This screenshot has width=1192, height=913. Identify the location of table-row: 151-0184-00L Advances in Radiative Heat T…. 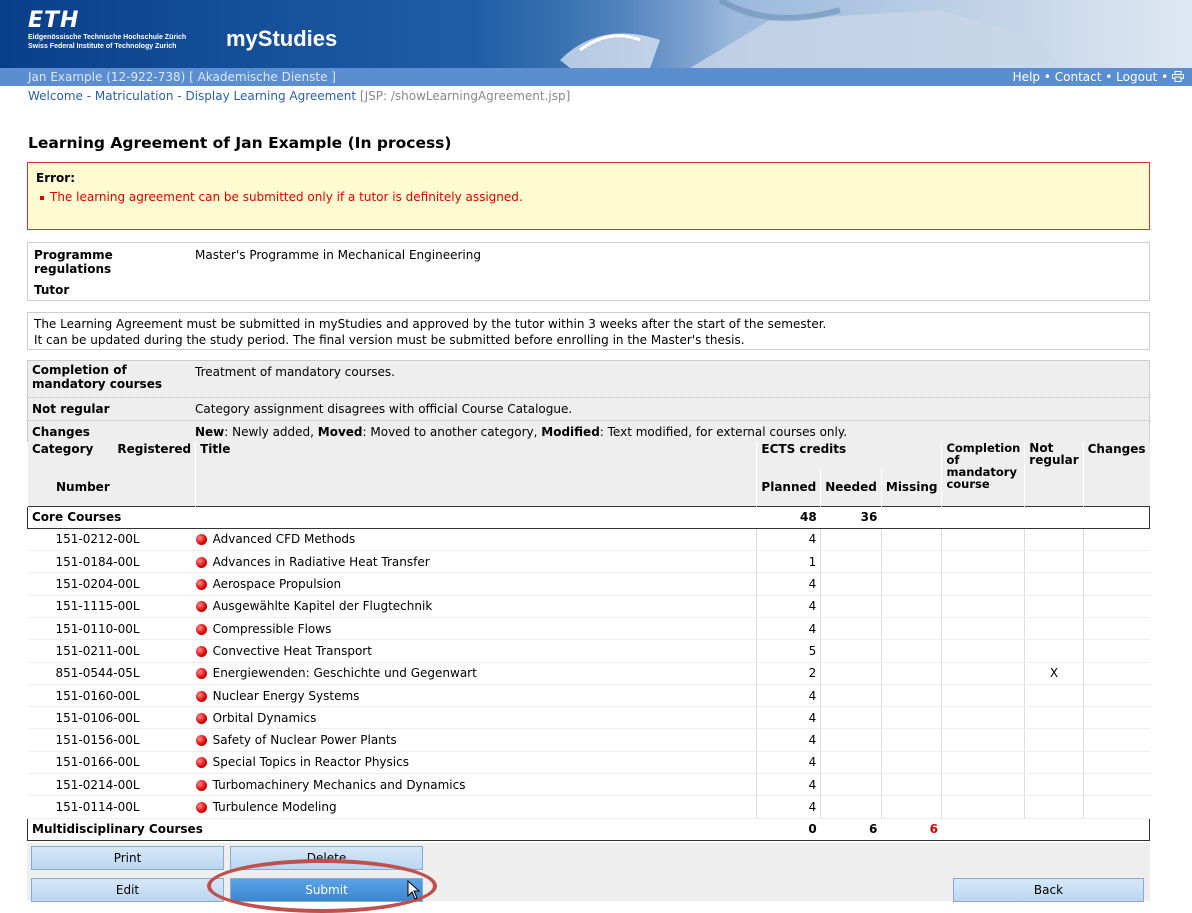
(588, 562).